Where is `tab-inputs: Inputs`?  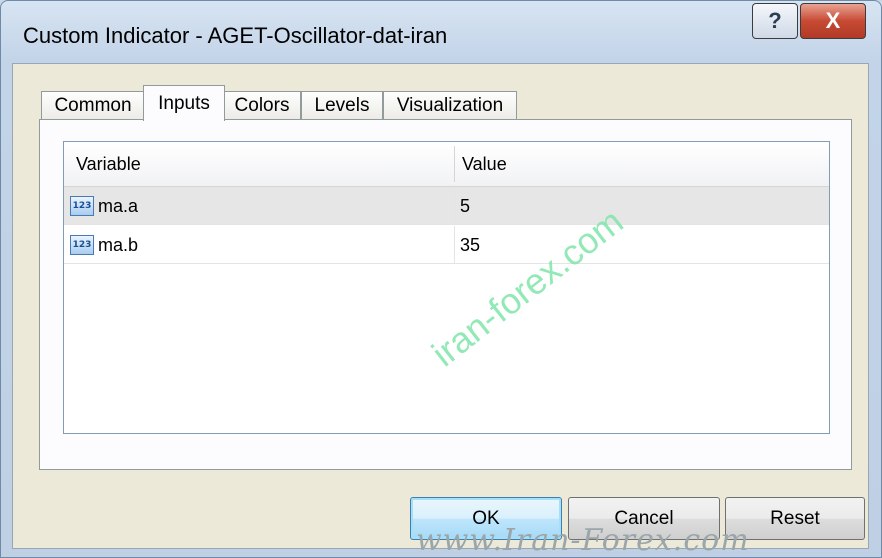
tab-inputs: Inputs is located at coordinates (184, 103).